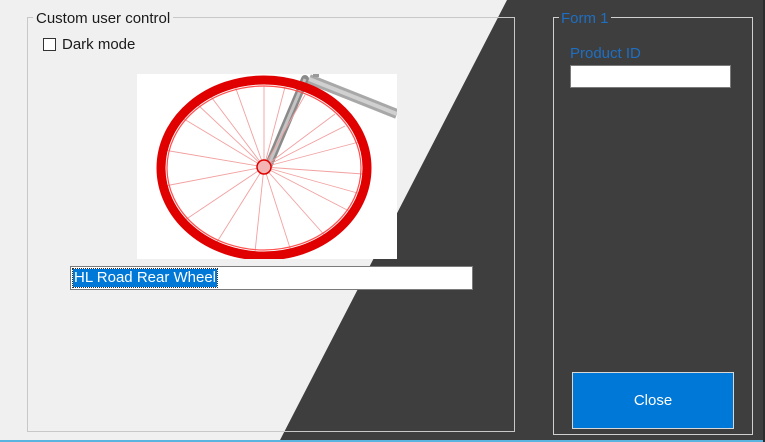 The image size is (765, 442). I want to click on close-button: Close, so click(653, 400).